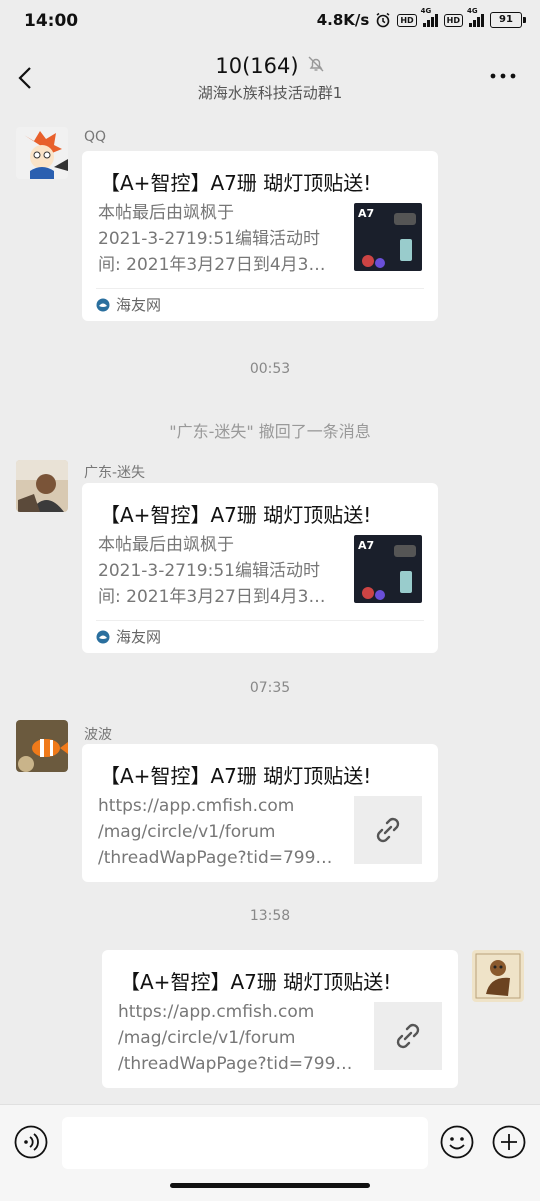  Describe the element at coordinates (115, 473) in the screenshot. I see `sender-name: 广东-迷失` at that location.